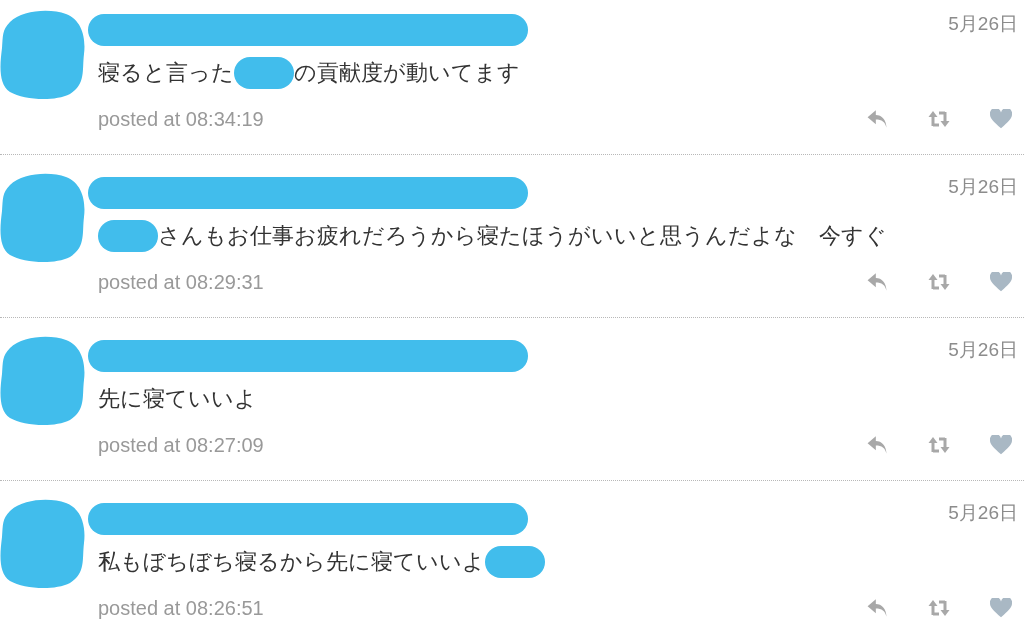 The image size is (1024, 636). Describe the element at coordinates (181, 445) in the screenshot. I see `posted-time: posted at 08:27:09` at that location.